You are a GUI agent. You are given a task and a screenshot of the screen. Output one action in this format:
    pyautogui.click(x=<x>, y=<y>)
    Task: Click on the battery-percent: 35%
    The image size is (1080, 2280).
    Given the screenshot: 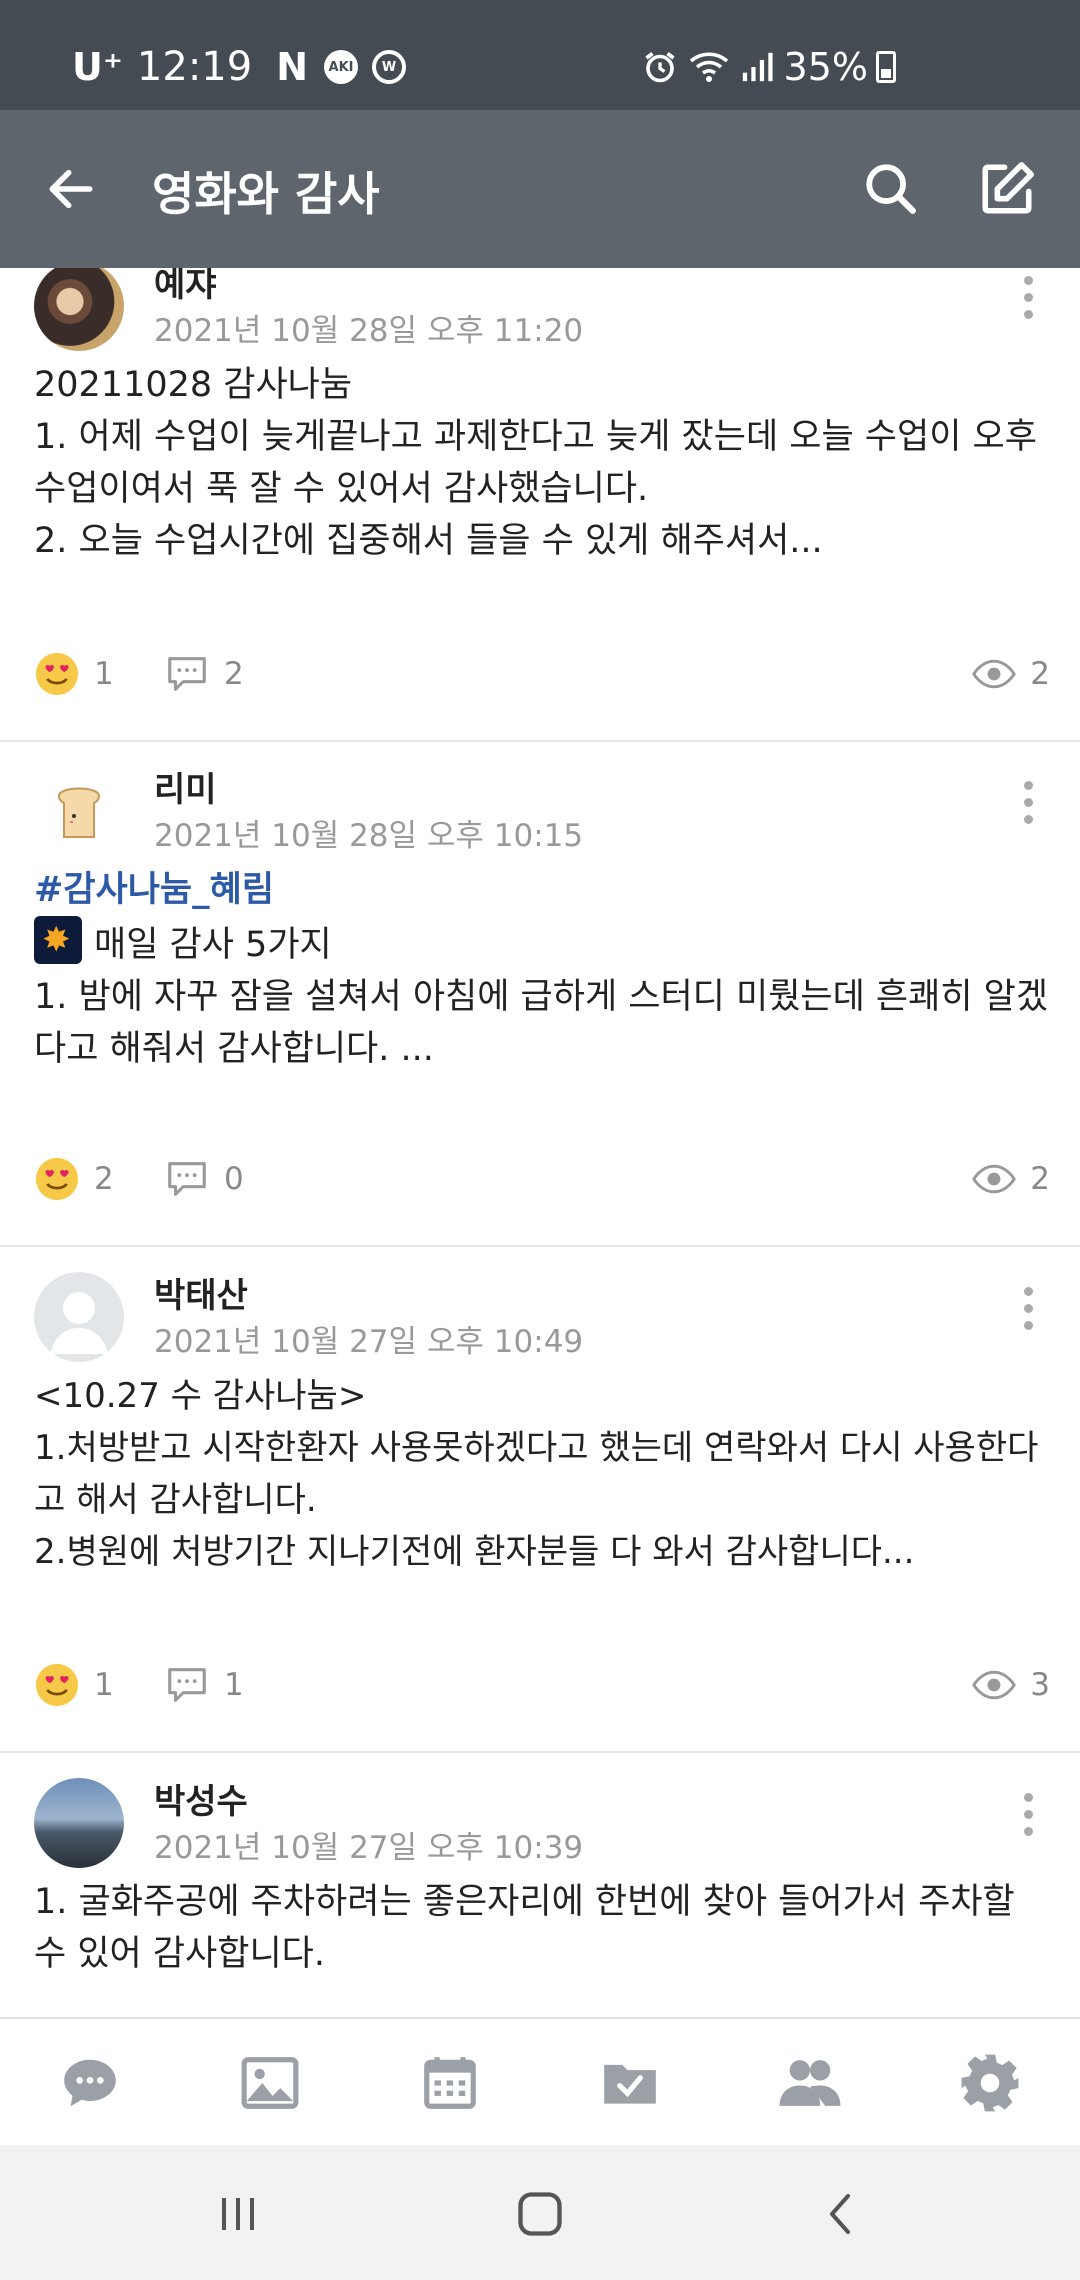 What is the action you would take?
    pyautogui.click(x=825, y=67)
    